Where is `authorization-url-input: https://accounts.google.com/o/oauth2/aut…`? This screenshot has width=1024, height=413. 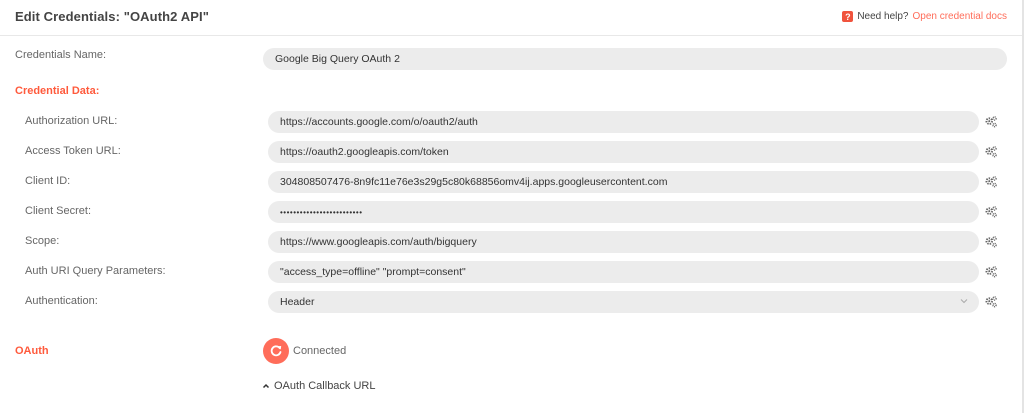 authorization-url-input: https://accounts.google.com/o/oauth2/aut… is located at coordinates (623, 122).